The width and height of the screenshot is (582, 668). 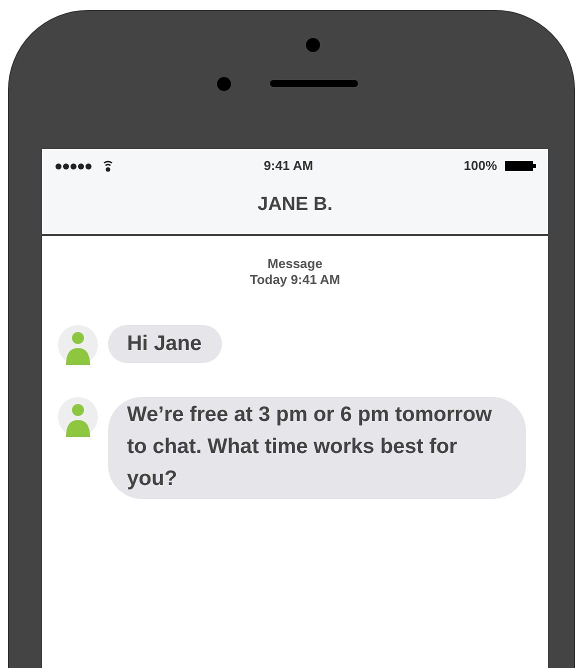 What do you see at coordinates (295, 264) in the screenshot?
I see `thread-label: Message` at bounding box center [295, 264].